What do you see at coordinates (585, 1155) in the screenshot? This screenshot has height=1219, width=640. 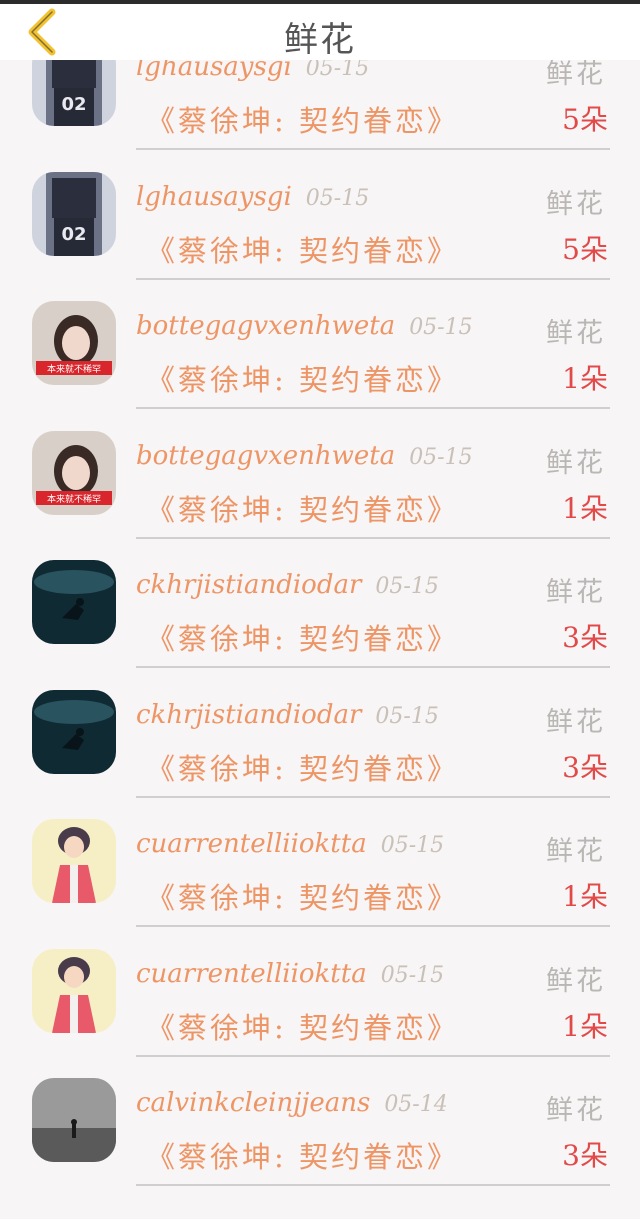 I see `flower-count: 3朵` at bounding box center [585, 1155].